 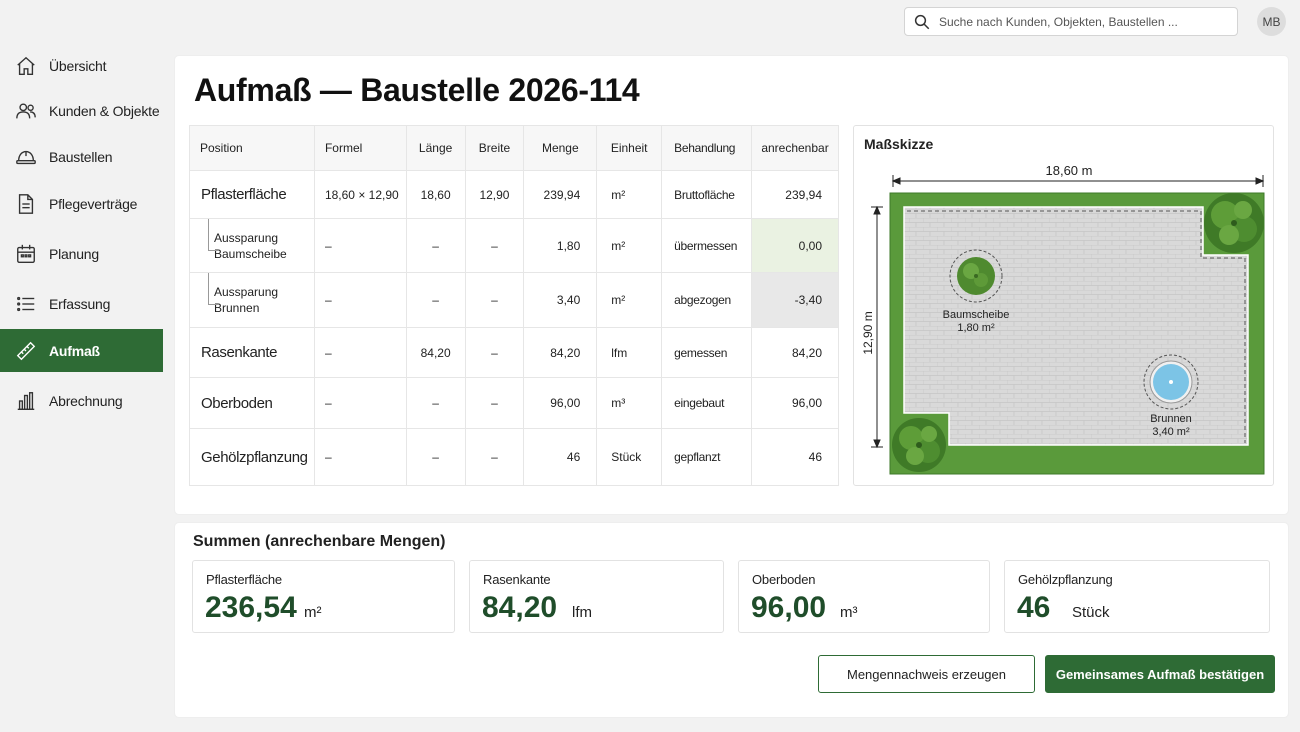 I want to click on cell-position: Gehölzpflanzung, so click(x=252, y=457).